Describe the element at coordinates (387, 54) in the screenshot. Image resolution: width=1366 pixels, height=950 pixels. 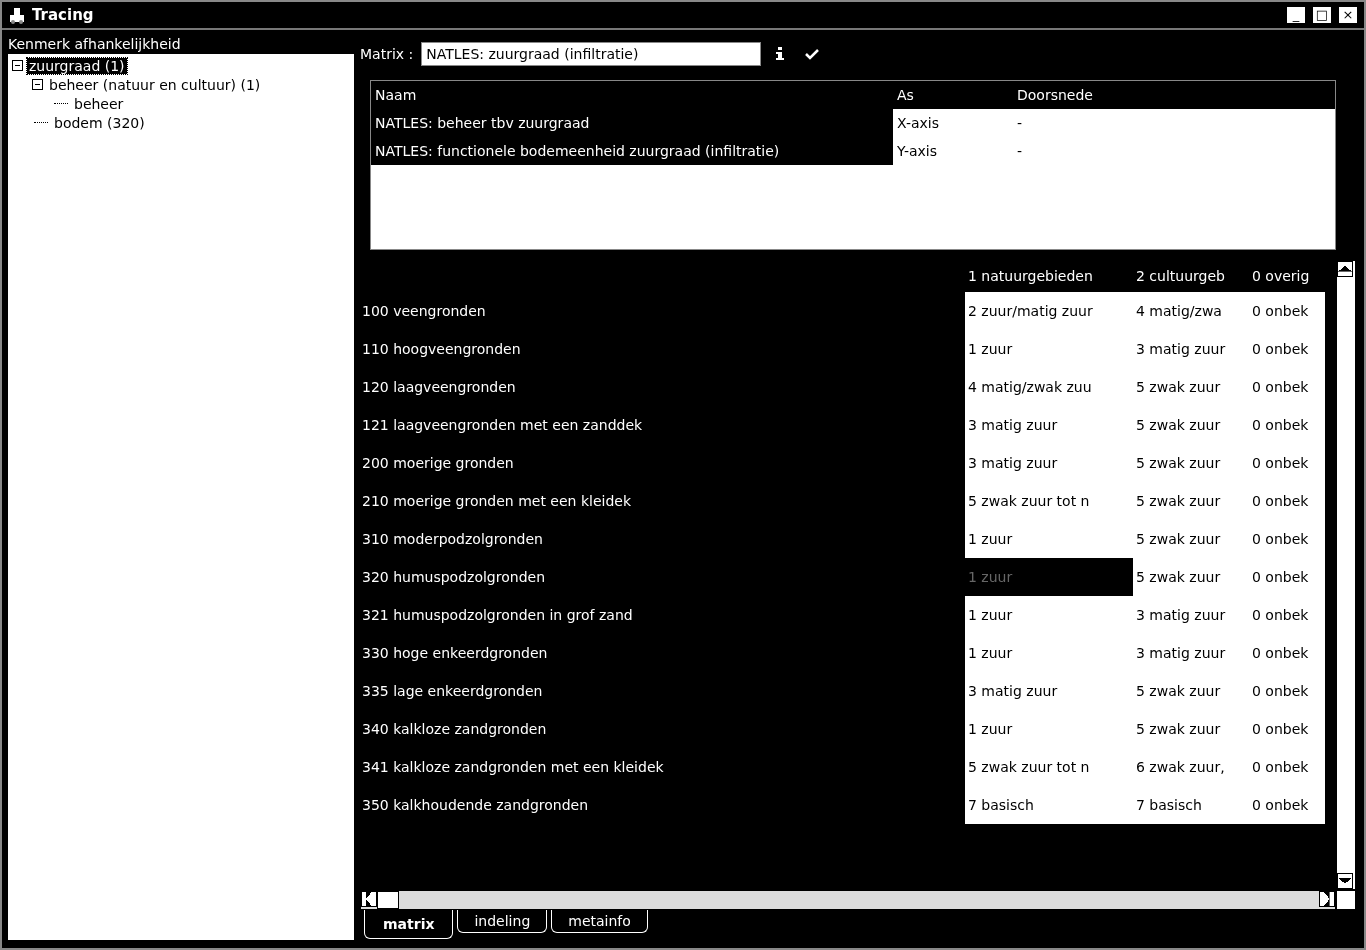
I see `field-label: Matrix :` at that location.